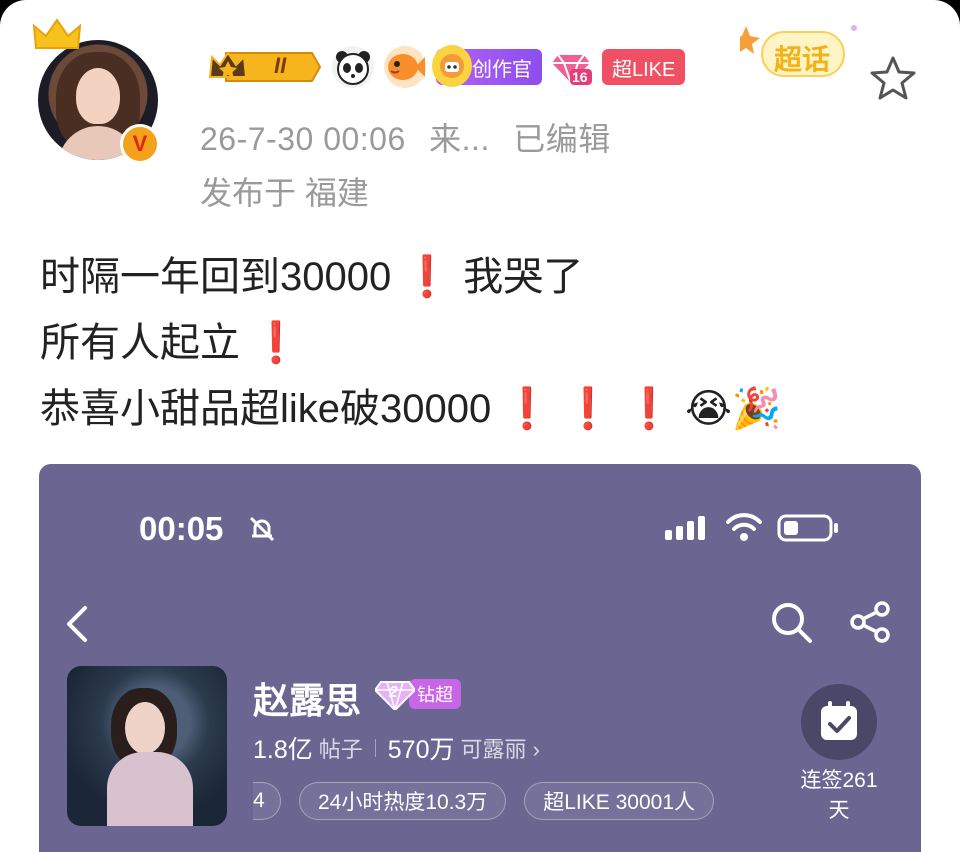  I want to click on back-arrow-icon, so click(76, 624).